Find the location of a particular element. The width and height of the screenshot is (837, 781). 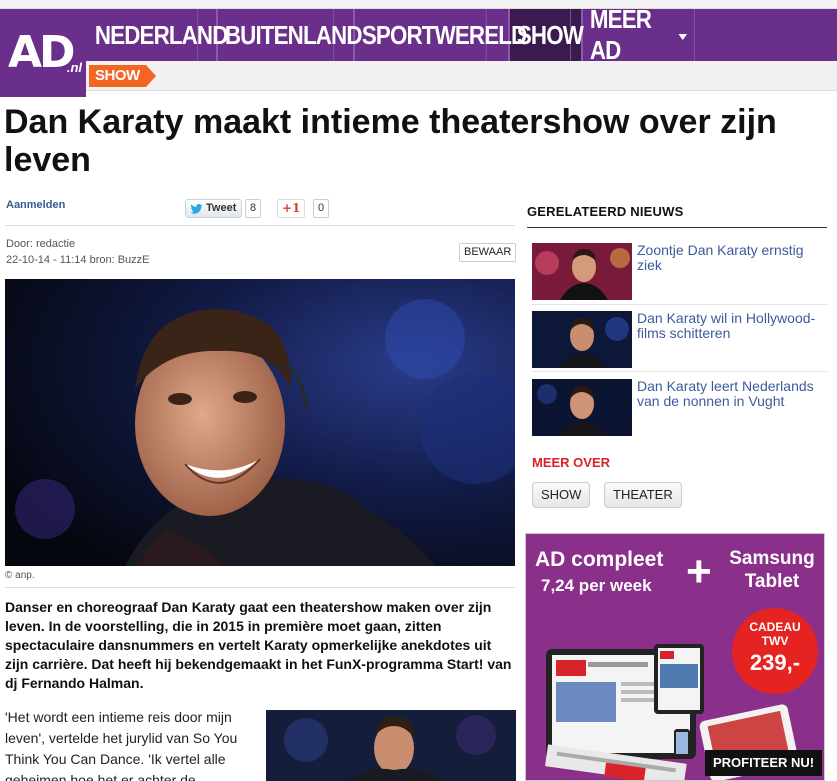

photo-credit: © anp. is located at coordinates (20, 575).